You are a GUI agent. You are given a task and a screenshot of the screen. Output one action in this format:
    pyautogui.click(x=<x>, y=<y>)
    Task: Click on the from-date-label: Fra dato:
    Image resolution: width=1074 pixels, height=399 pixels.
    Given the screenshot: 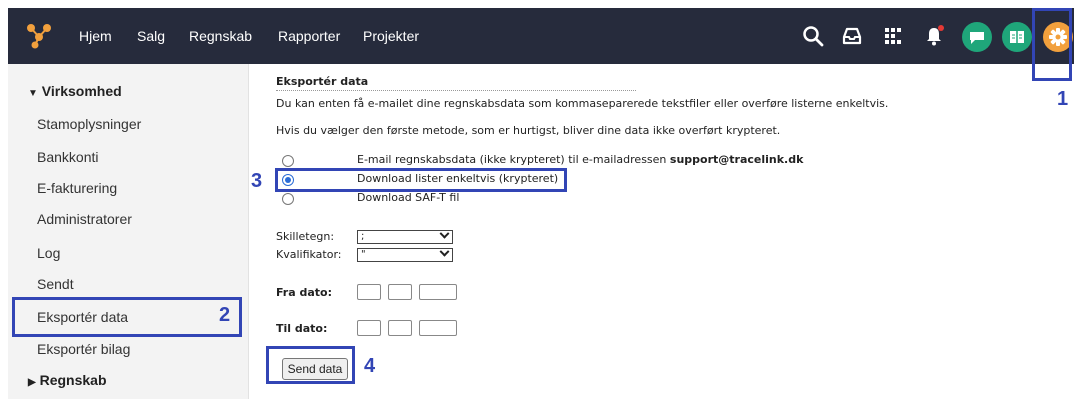 What is the action you would take?
    pyautogui.click(x=304, y=292)
    